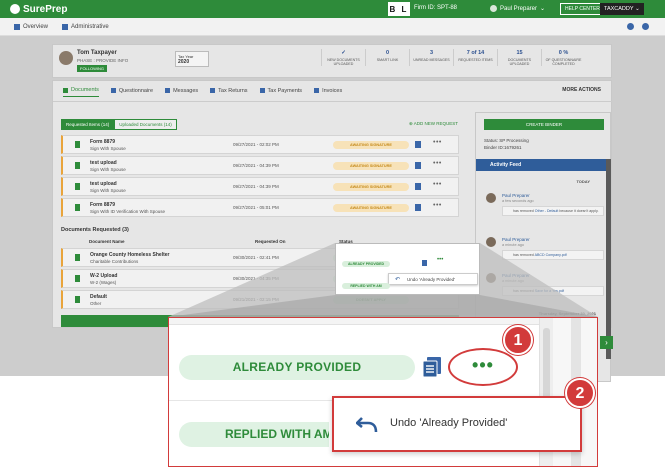  I want to click on stat-value: 3, so click(431, 53).